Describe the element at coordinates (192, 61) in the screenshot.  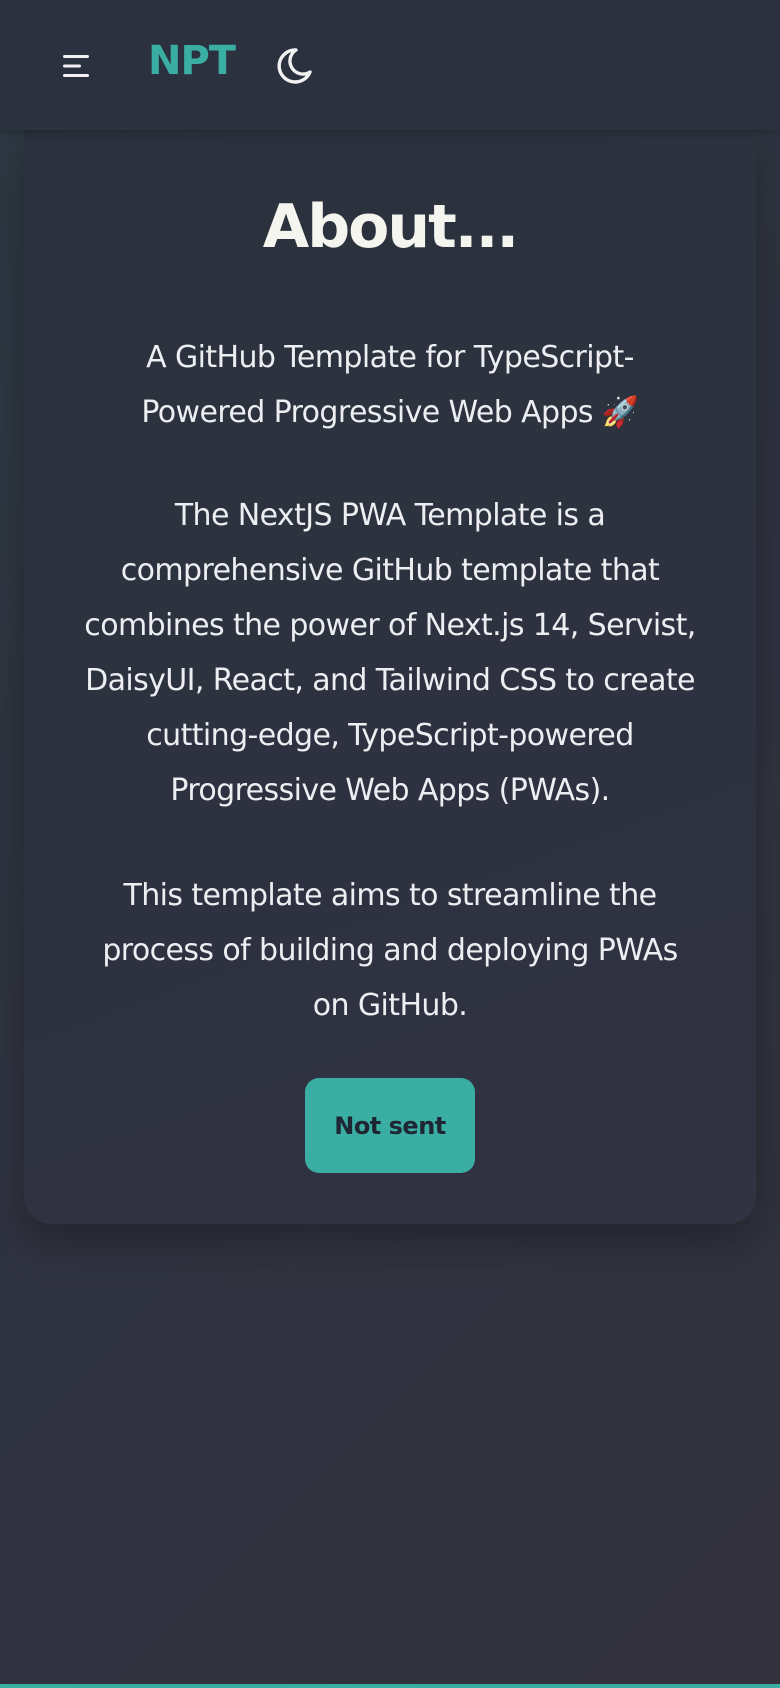
I see `logo: NPT` at that location.